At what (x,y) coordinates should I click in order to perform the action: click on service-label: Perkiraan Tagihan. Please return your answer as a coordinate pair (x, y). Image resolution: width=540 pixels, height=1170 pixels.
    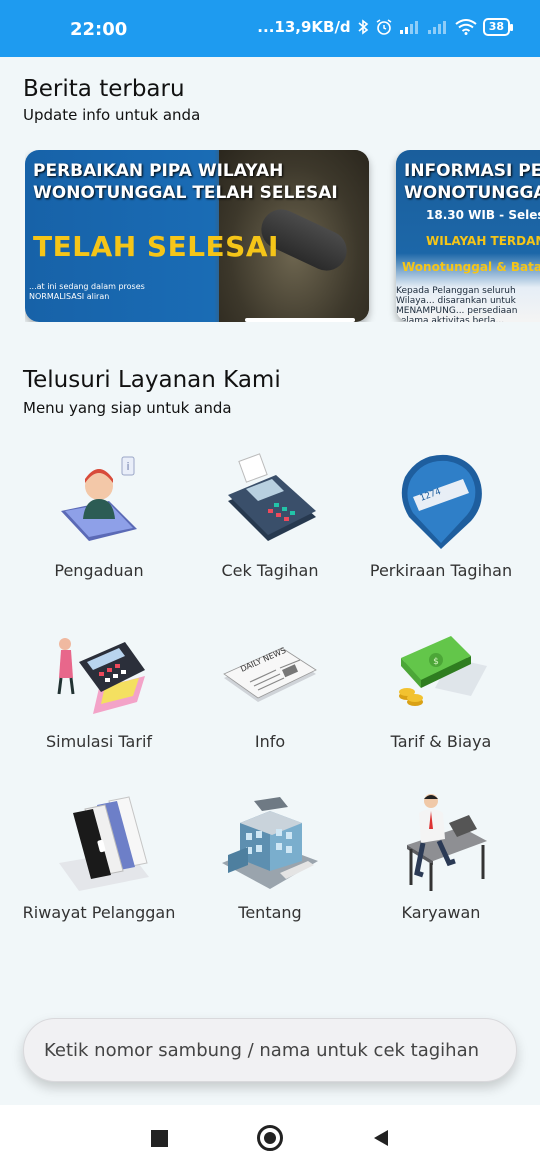
    Looking at the image, I should click on (441, 570).